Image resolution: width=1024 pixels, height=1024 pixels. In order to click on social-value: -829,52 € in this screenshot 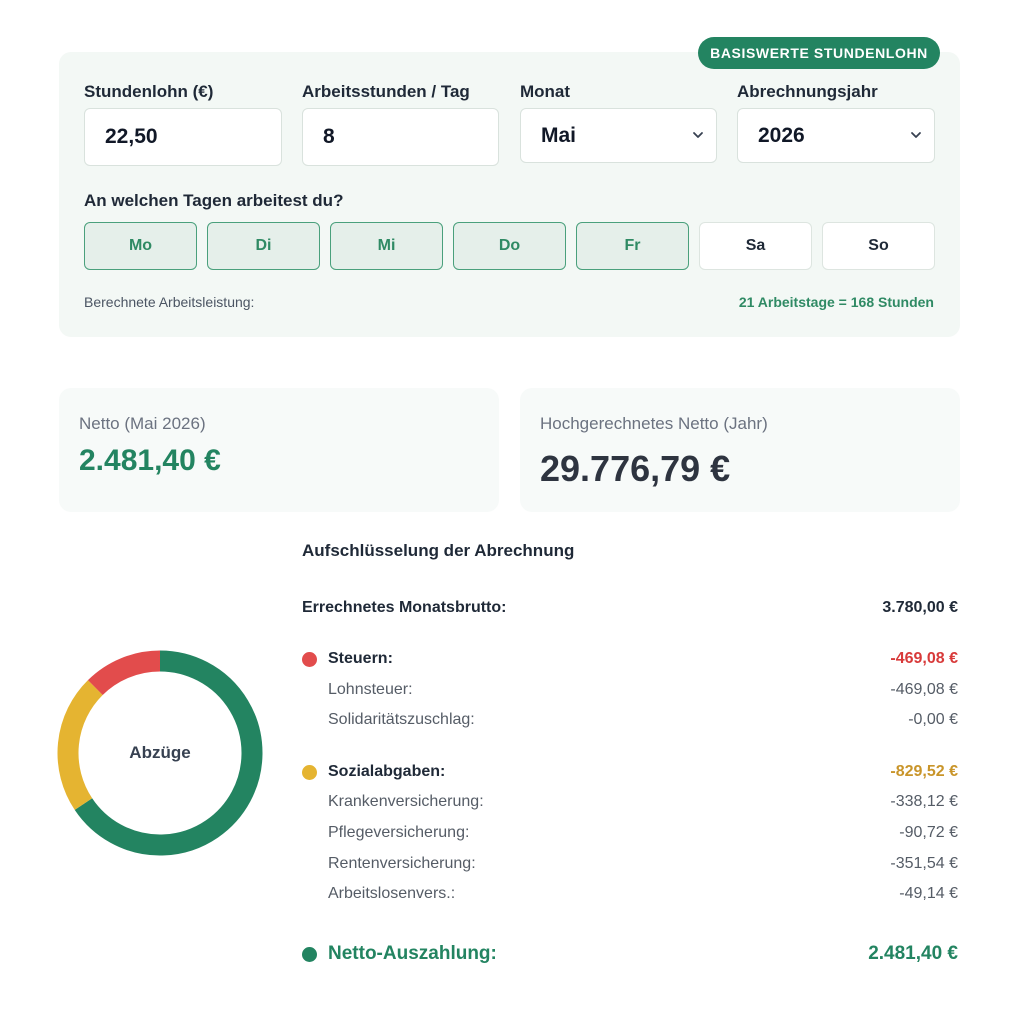, I will do `click(924, 771)`.